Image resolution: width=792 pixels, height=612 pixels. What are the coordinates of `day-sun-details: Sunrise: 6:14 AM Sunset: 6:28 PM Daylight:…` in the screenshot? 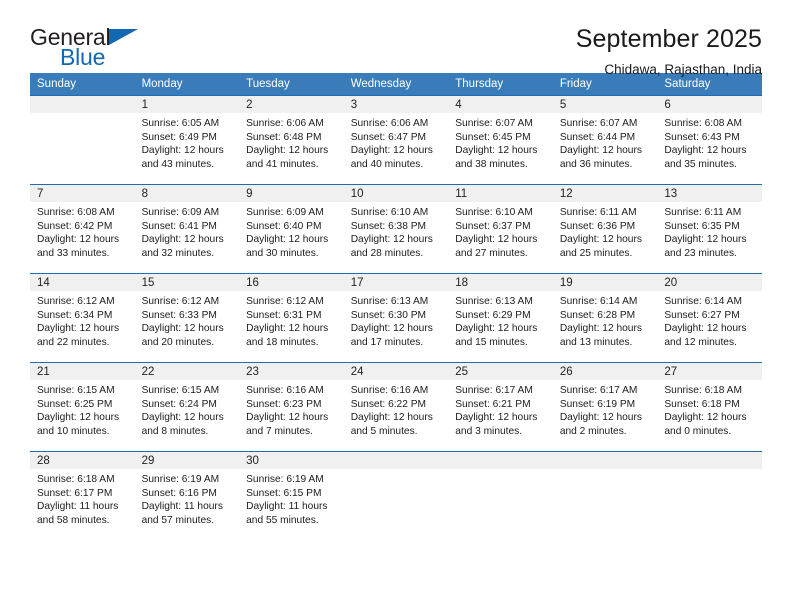 It's located at (605, 320).